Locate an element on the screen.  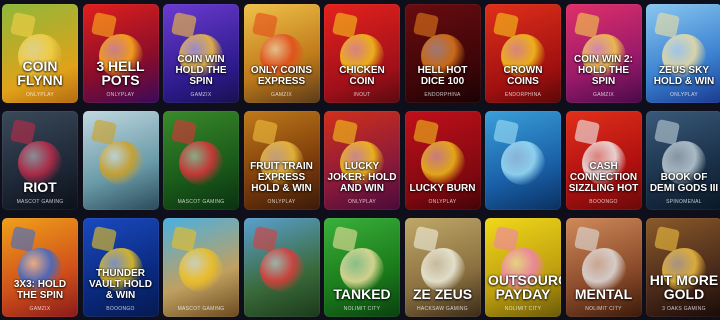
game-tile: ZE ZEUS HACKSAW GAMING is located at coordinates (442, 267).